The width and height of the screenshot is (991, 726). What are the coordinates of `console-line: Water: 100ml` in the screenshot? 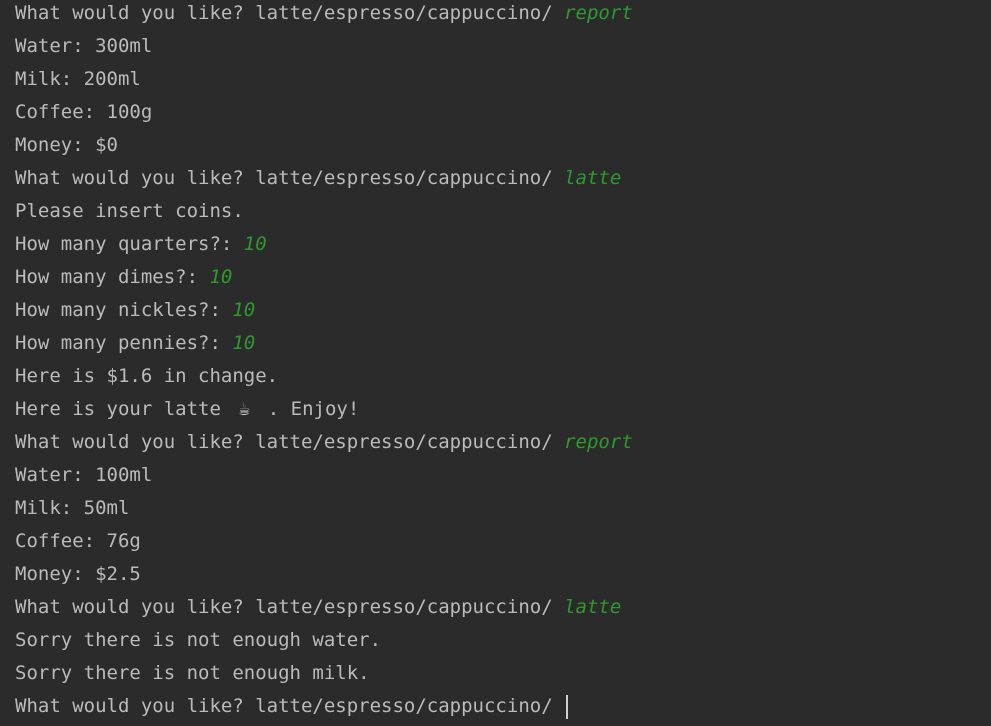 It's located at (83, 475).